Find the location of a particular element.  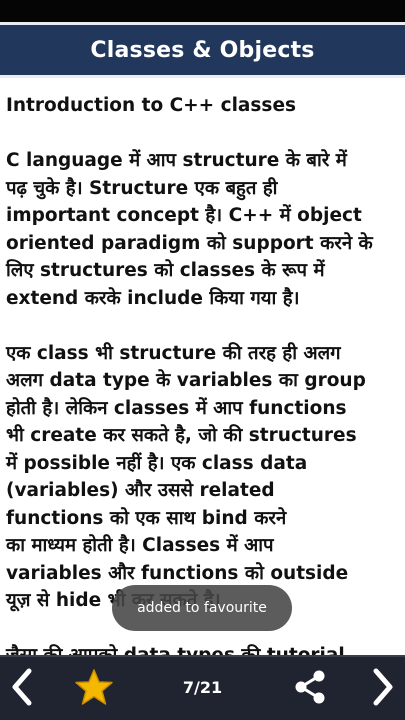

section-heading: Introduction to C++ classes is located at coordinates (151, 105).